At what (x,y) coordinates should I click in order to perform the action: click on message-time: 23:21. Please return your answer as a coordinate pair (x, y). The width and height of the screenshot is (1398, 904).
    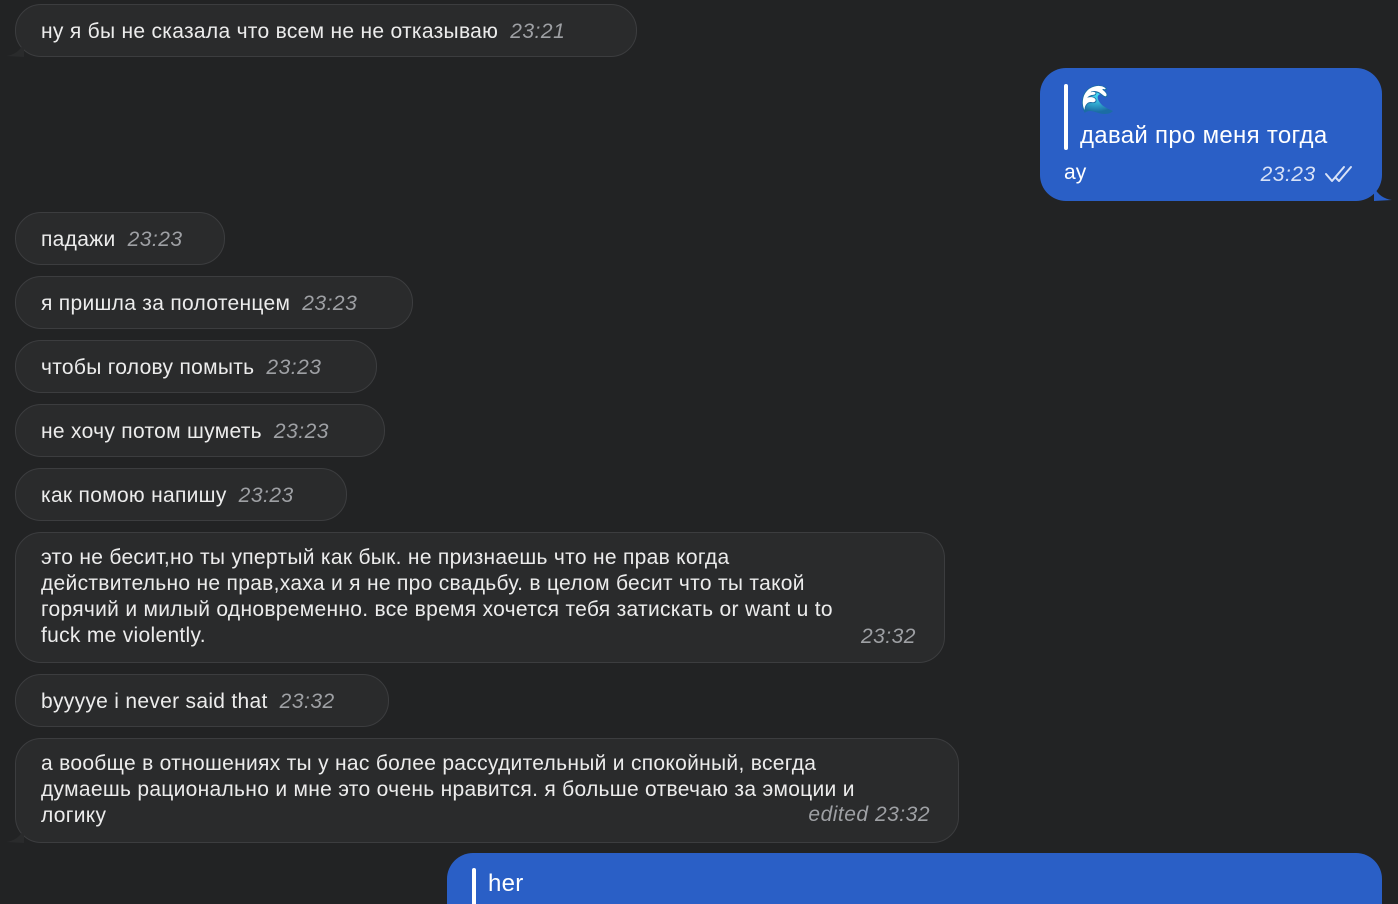
    Looking at the image, I should click on (538, 31).